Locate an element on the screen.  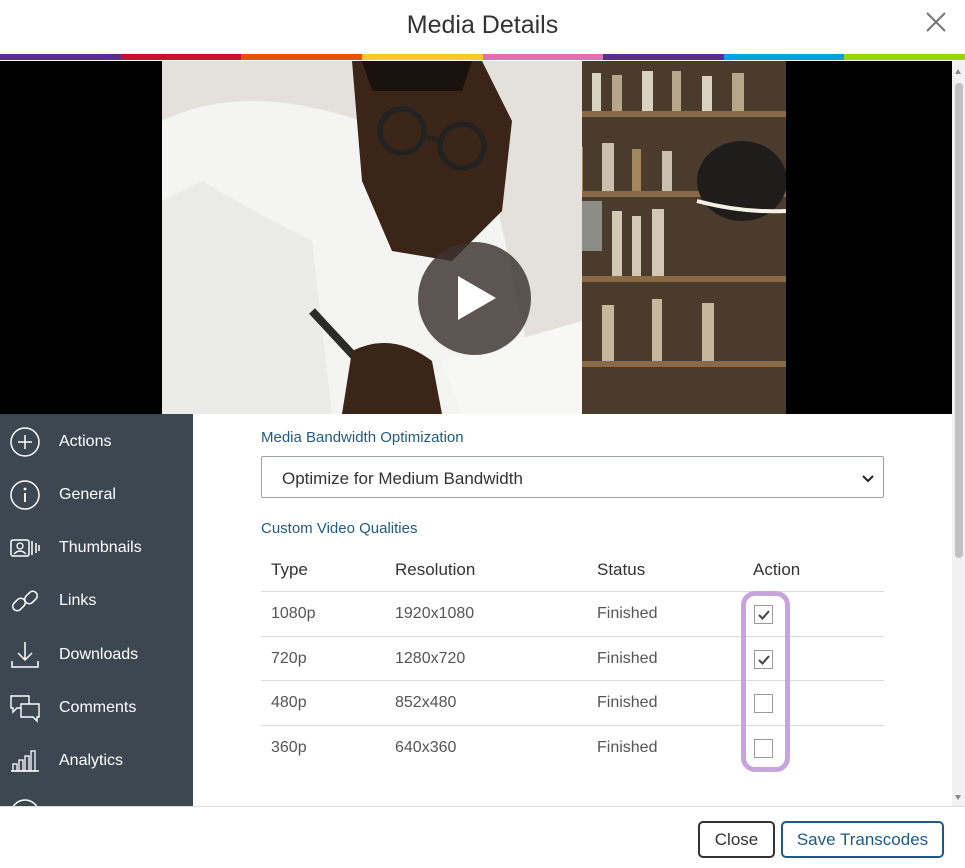
brand-stripe is located at coordinates (482, 57).